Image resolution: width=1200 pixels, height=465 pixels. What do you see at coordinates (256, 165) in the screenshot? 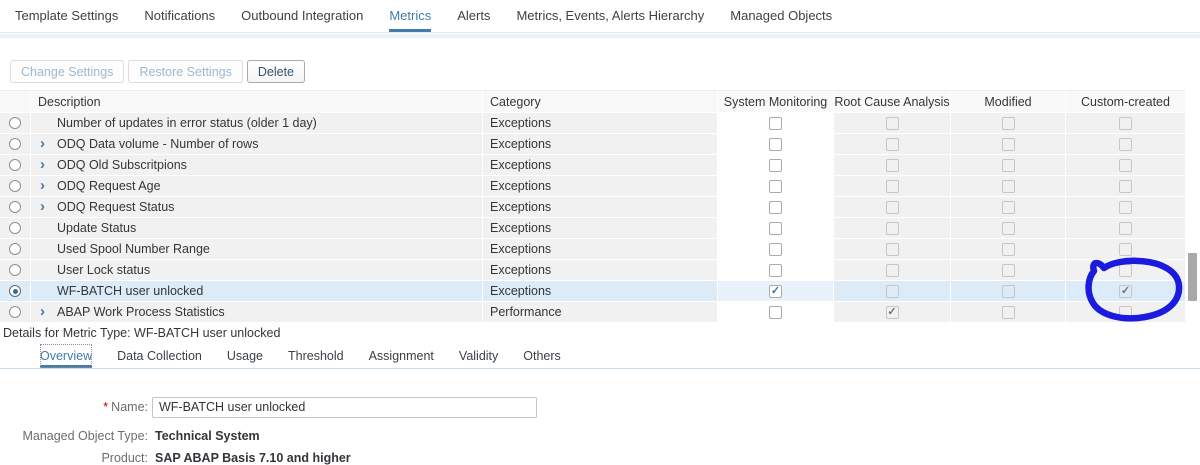
I see `description-cell: › ODQ Old Subscritpions` at bounding box center [256, 165].